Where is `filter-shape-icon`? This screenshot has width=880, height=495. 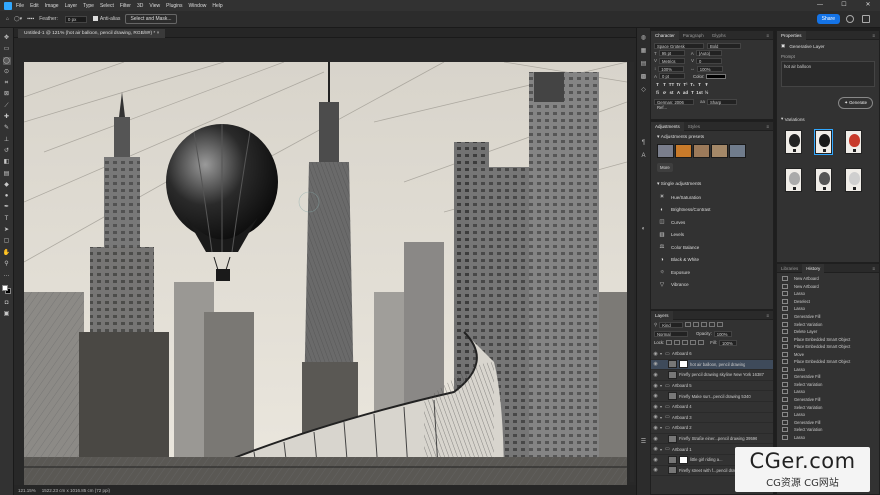
filter-shape-icon is located at coordinates (712, 324).